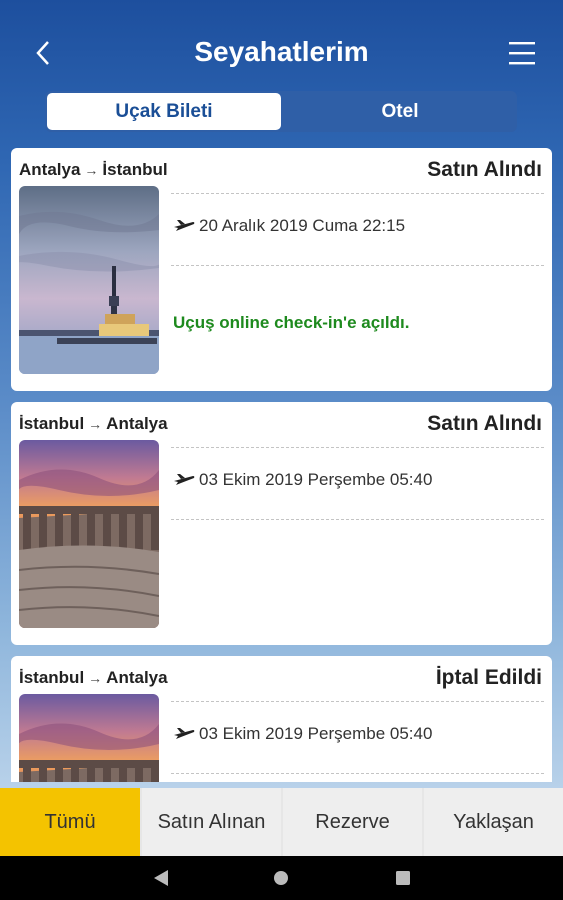  Describe the element at coordinates (400, 111) in the screenshot. I see `tab-hotel: Otel` at that location.